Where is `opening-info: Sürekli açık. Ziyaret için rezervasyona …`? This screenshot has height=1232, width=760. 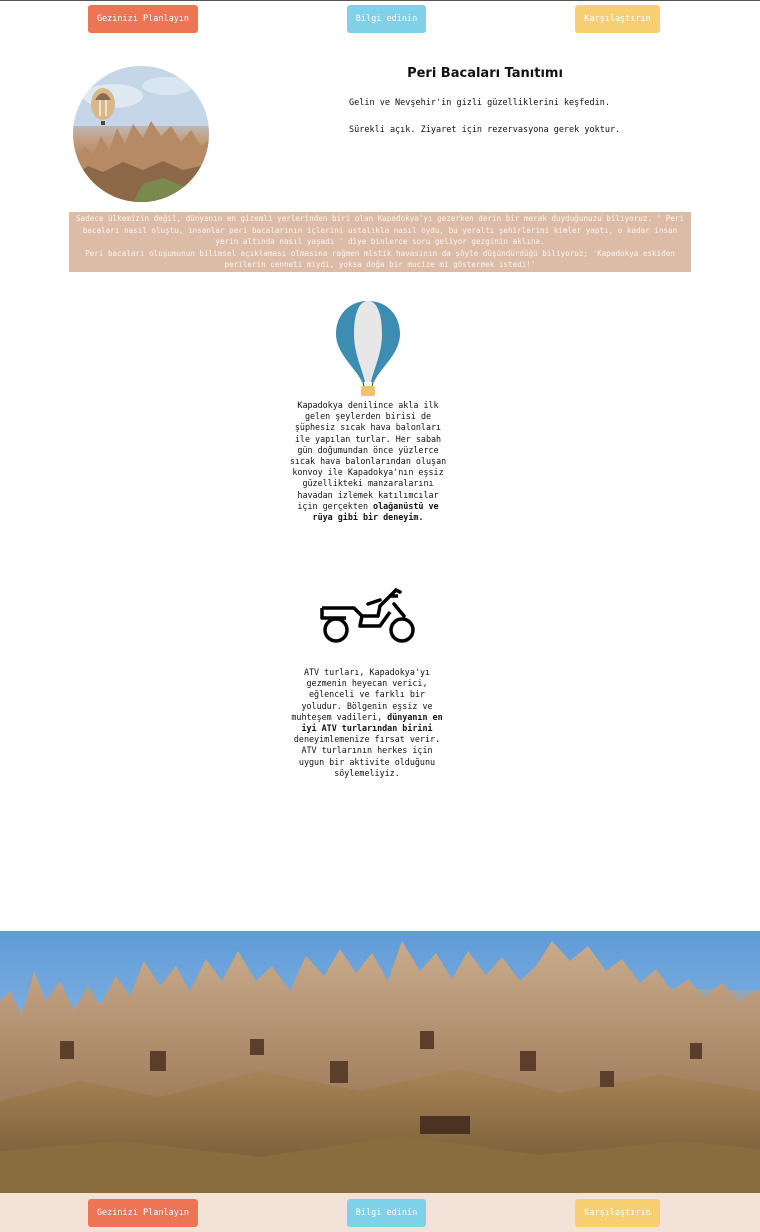
opening-info: Sürekli açık. Ziyaret için rezervasyona … is located at coordinates (485, 130).